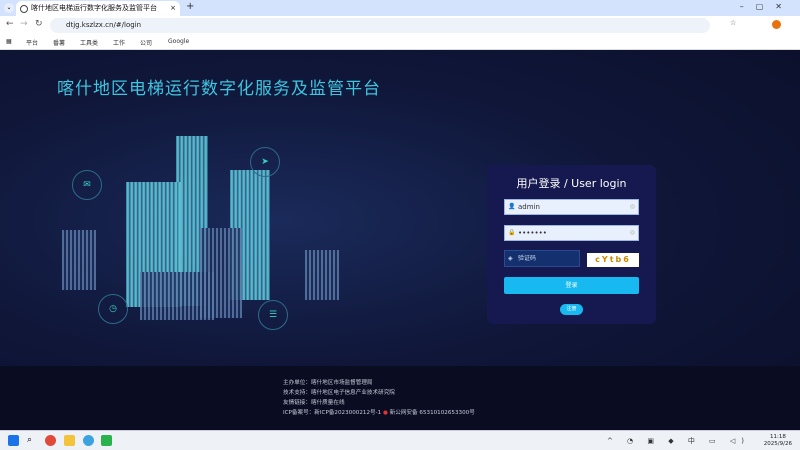  I want to click on profile-avatar, so click(776, 24).